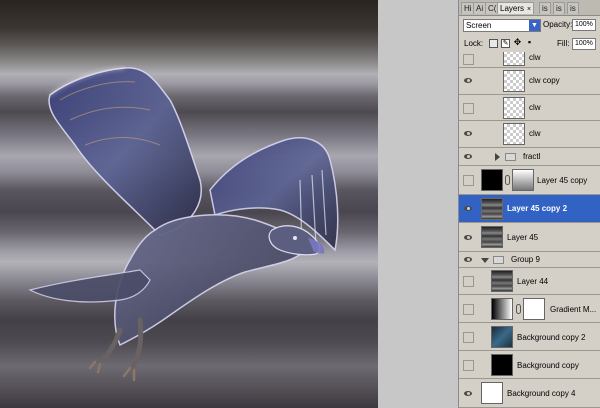 This screenshot has height=408, width=600. What do you see at coordinates (529, 134) in the screenshot?
I see `layer-row-clw-3: clw` at bounding box center [529, 134].